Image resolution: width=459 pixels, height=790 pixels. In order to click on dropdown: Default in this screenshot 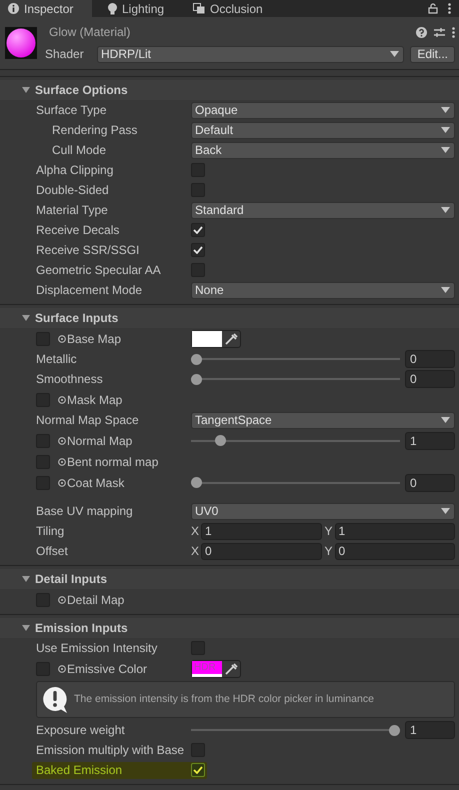, I will do `click(323, 130)`.